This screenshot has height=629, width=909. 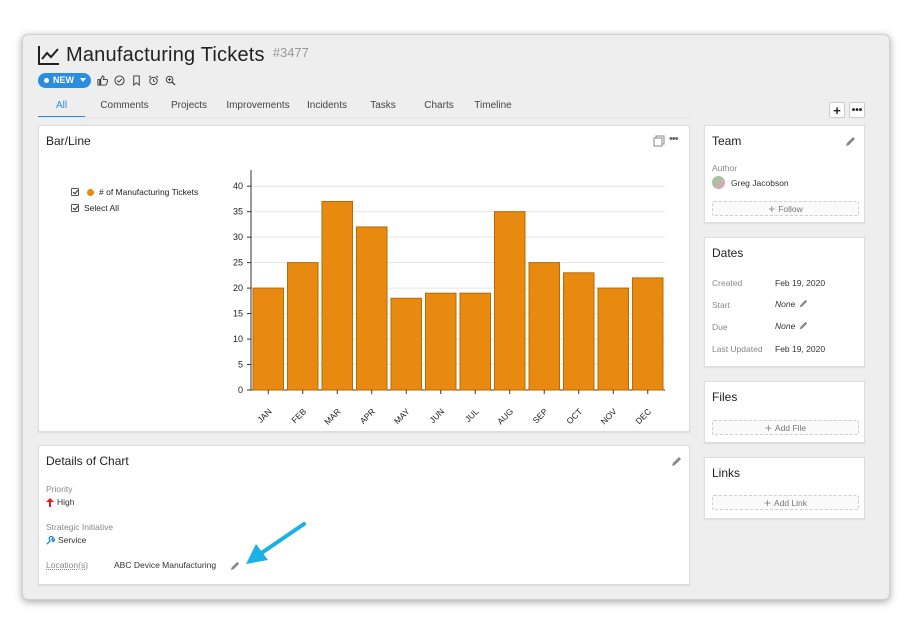 What do you see at coordinates (290, 52) in the screenshot?
I see `ticket-id: #3477` at bounding box center [290, 52].